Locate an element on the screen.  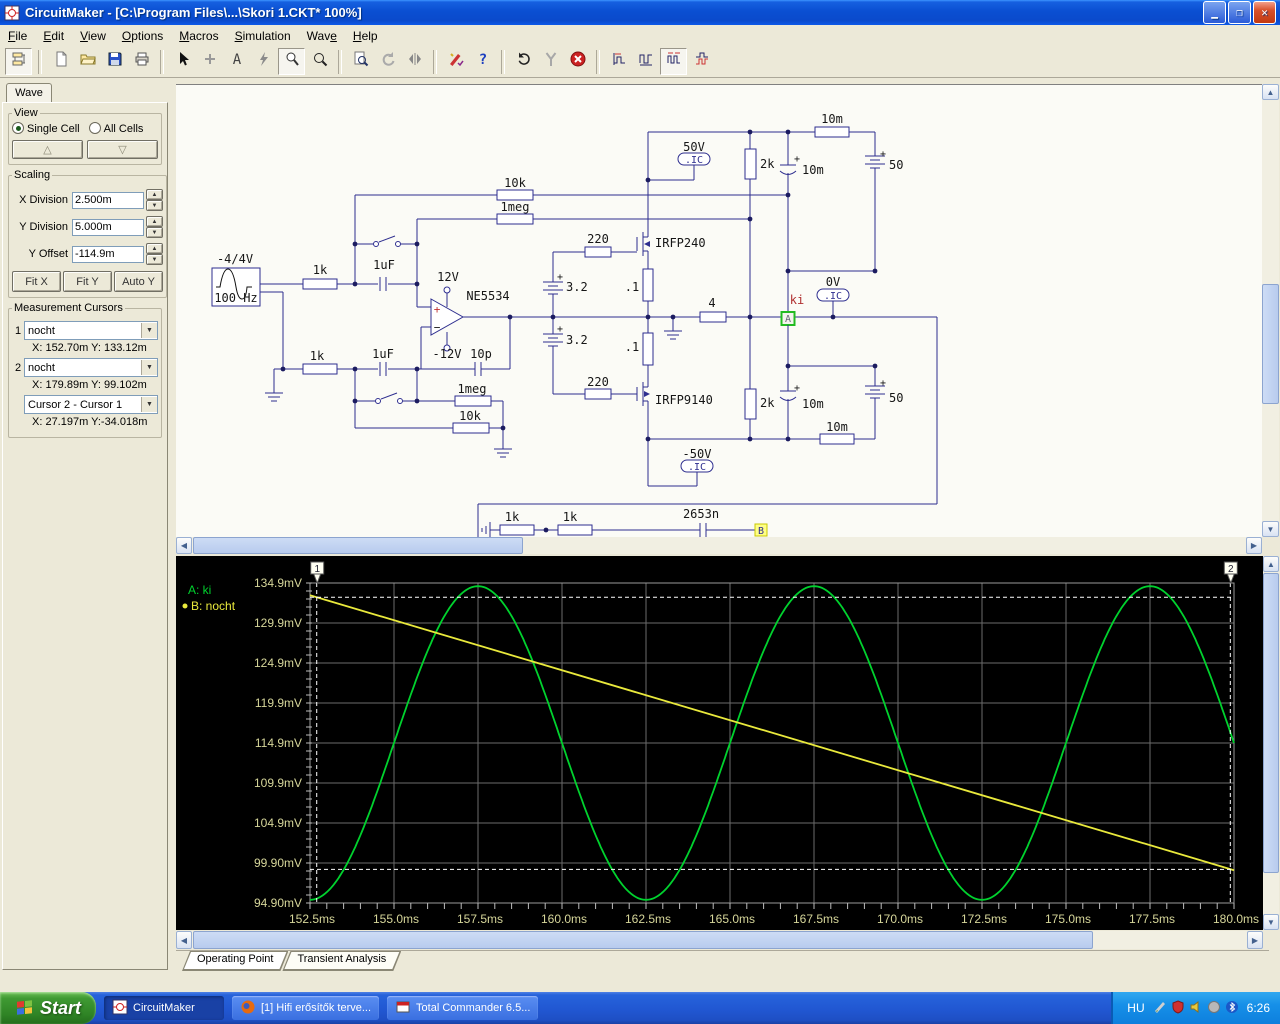
menu-wave: Wave is located at coordinates (322, 36).